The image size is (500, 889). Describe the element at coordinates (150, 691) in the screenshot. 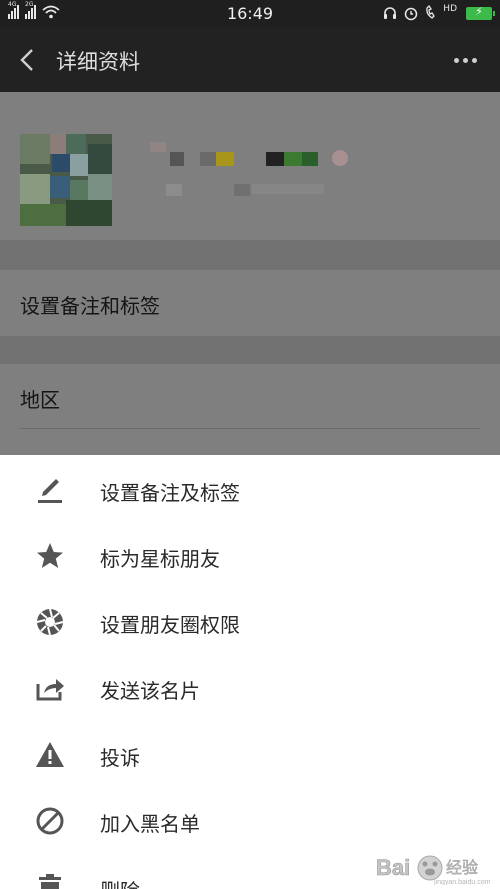

I see `menu-label-send-card: 发送该名片` at that location.